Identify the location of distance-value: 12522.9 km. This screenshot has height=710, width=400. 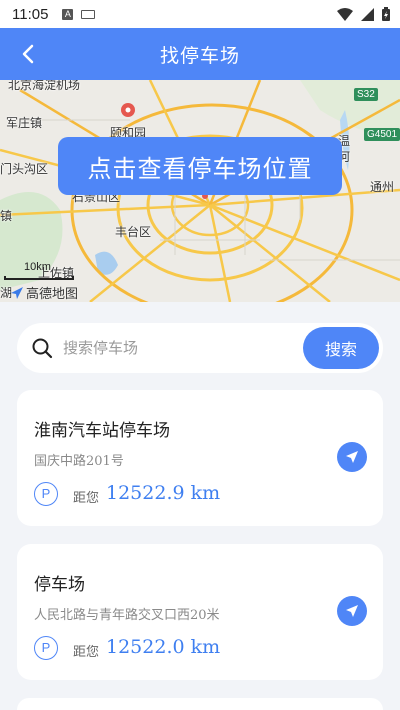
(163, 493).